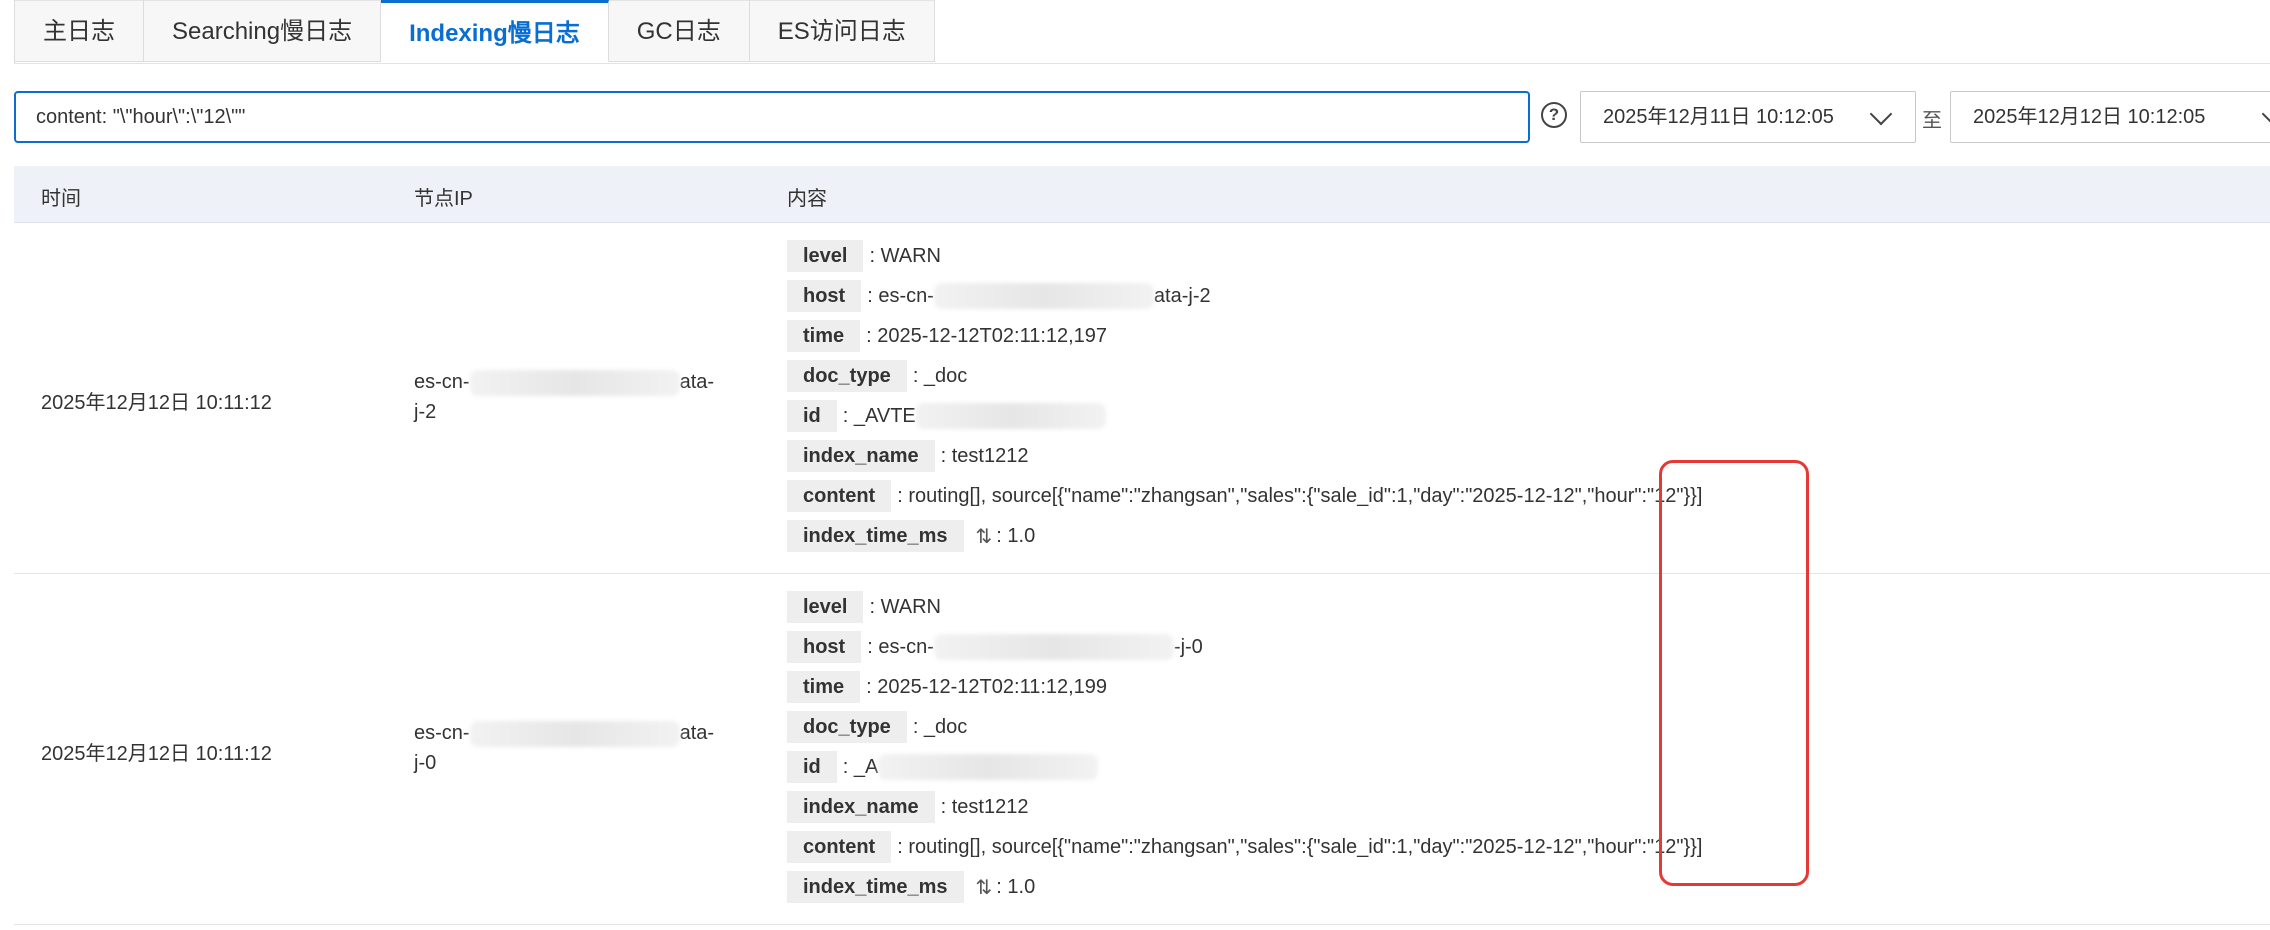 This screenshot has height=930, width=2270. I want to click on column-header-time: 时间, so click(61, 199).